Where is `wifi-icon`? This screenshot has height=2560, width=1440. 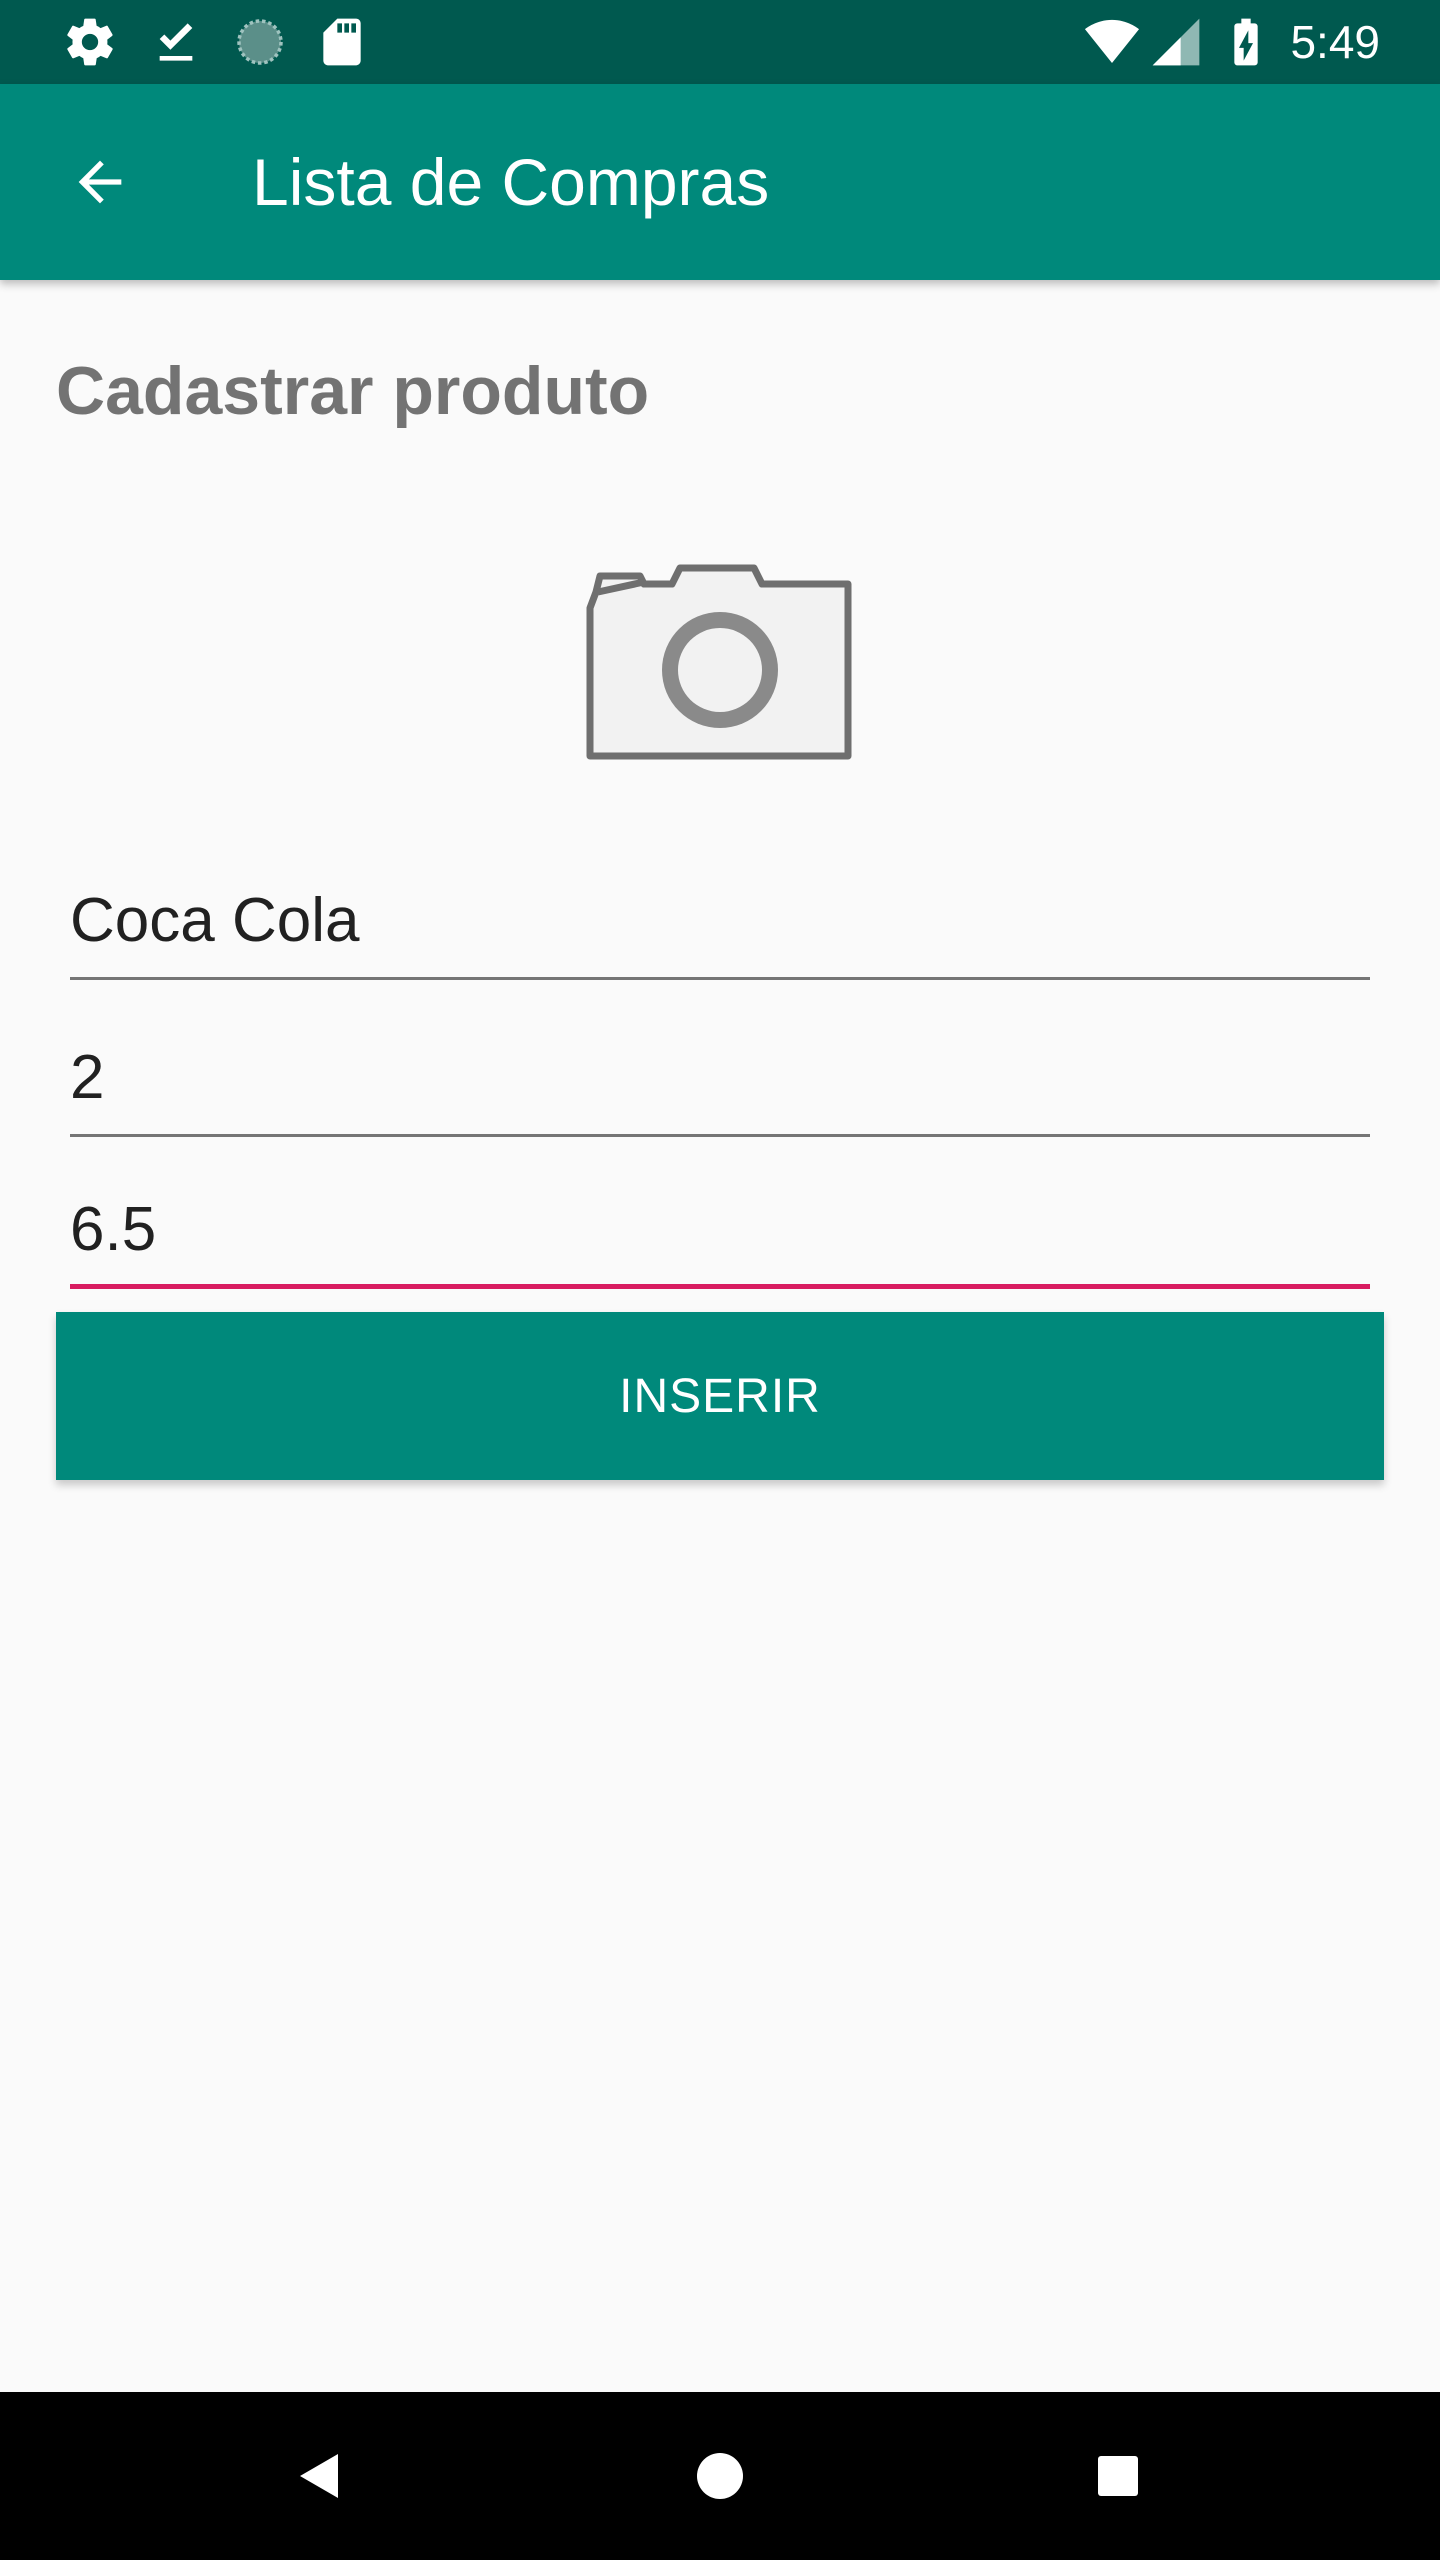
wifi-icon is located at coordinates (1112, 42).